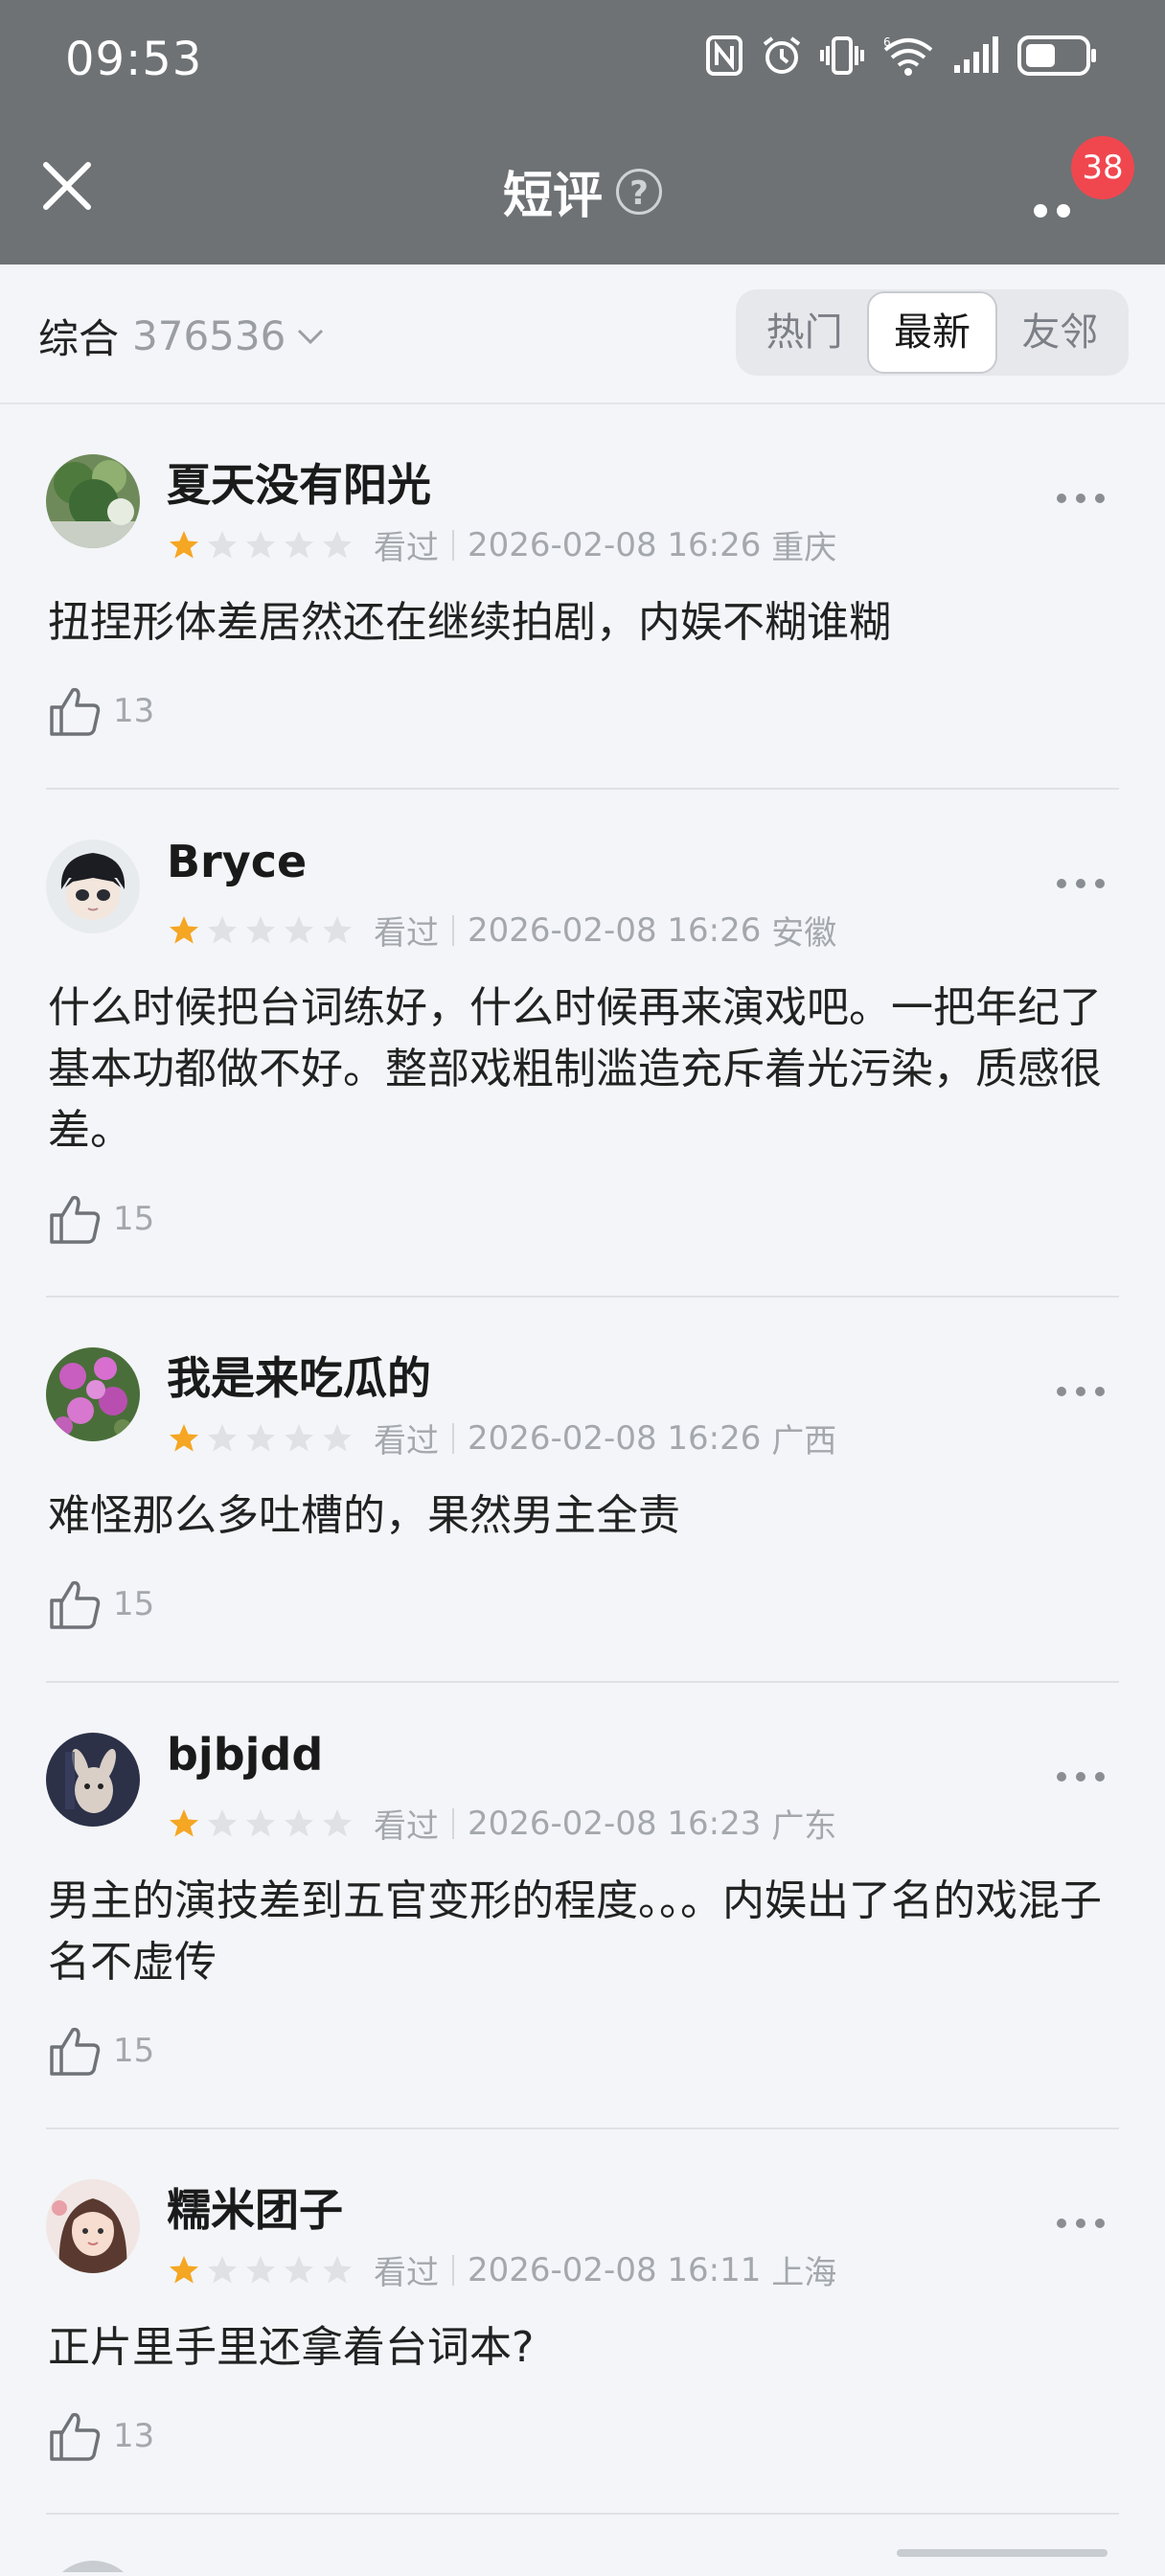 The width and height of the screenshot is (1165, 2576). Describe the element at coordinates (724, 55) in the screenshot. I see `nfc-icon` at that location.